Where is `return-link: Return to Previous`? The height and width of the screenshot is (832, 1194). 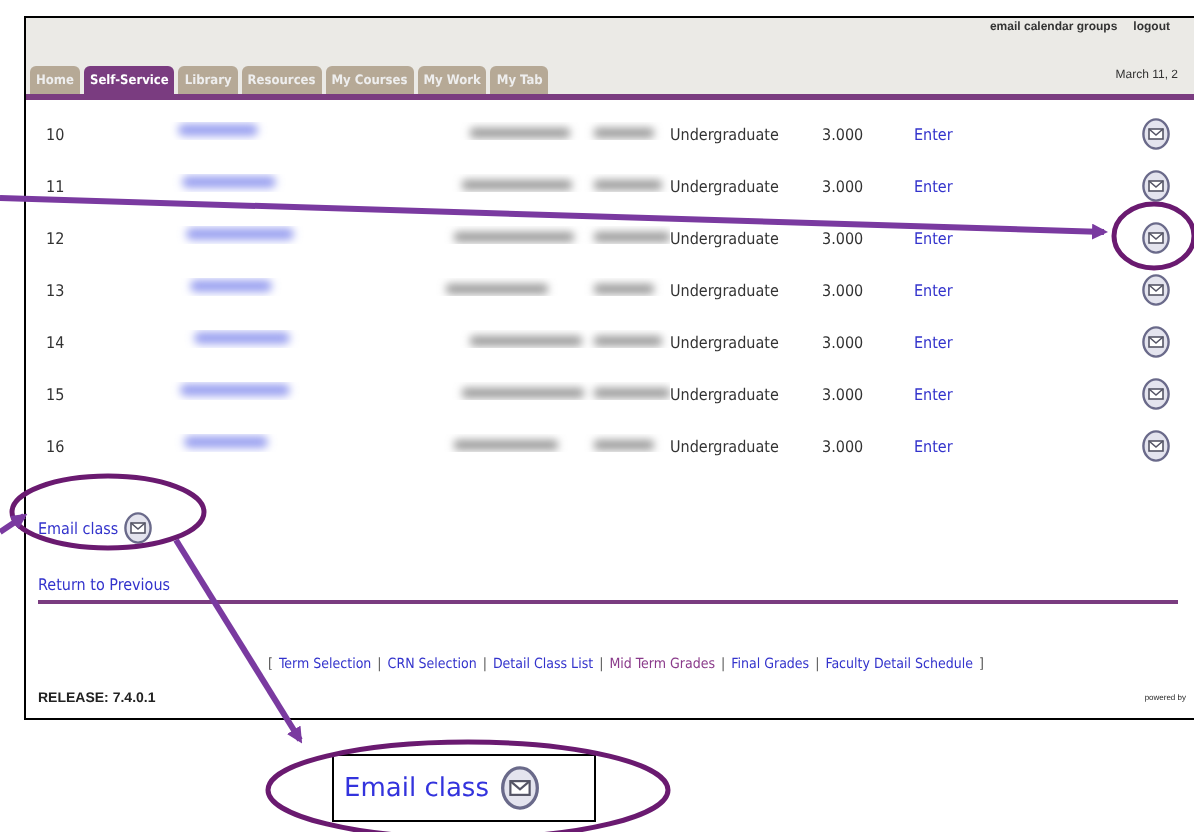 return-link: Return to Previous is located at coordinates (104, 585).